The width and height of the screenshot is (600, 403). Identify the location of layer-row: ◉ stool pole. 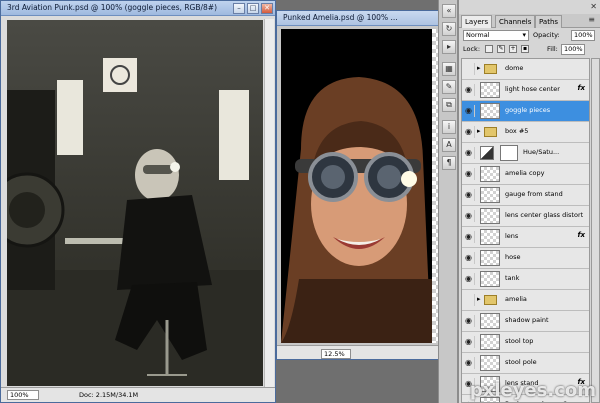
(525, 363).